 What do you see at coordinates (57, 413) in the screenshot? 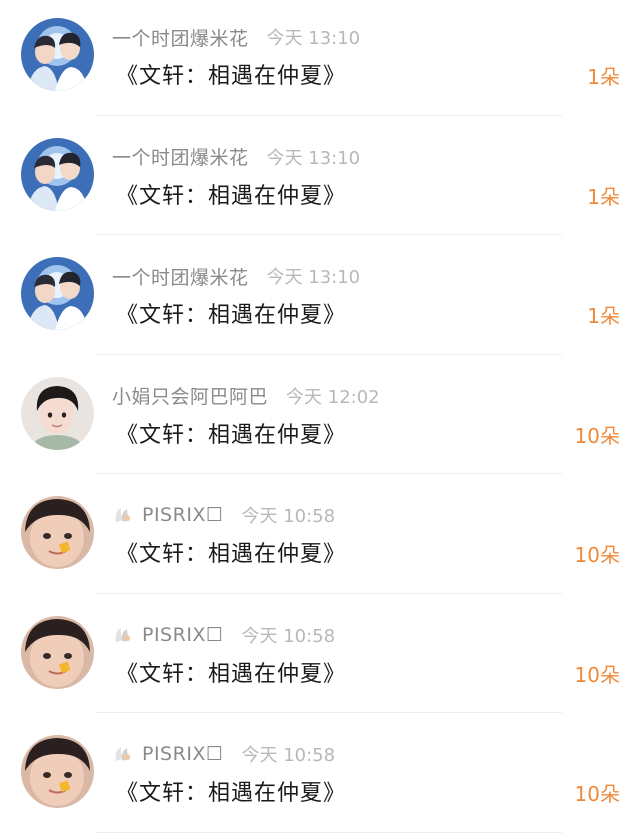
I see `portrait-avatar-icon` at bounding box center [57, 413].